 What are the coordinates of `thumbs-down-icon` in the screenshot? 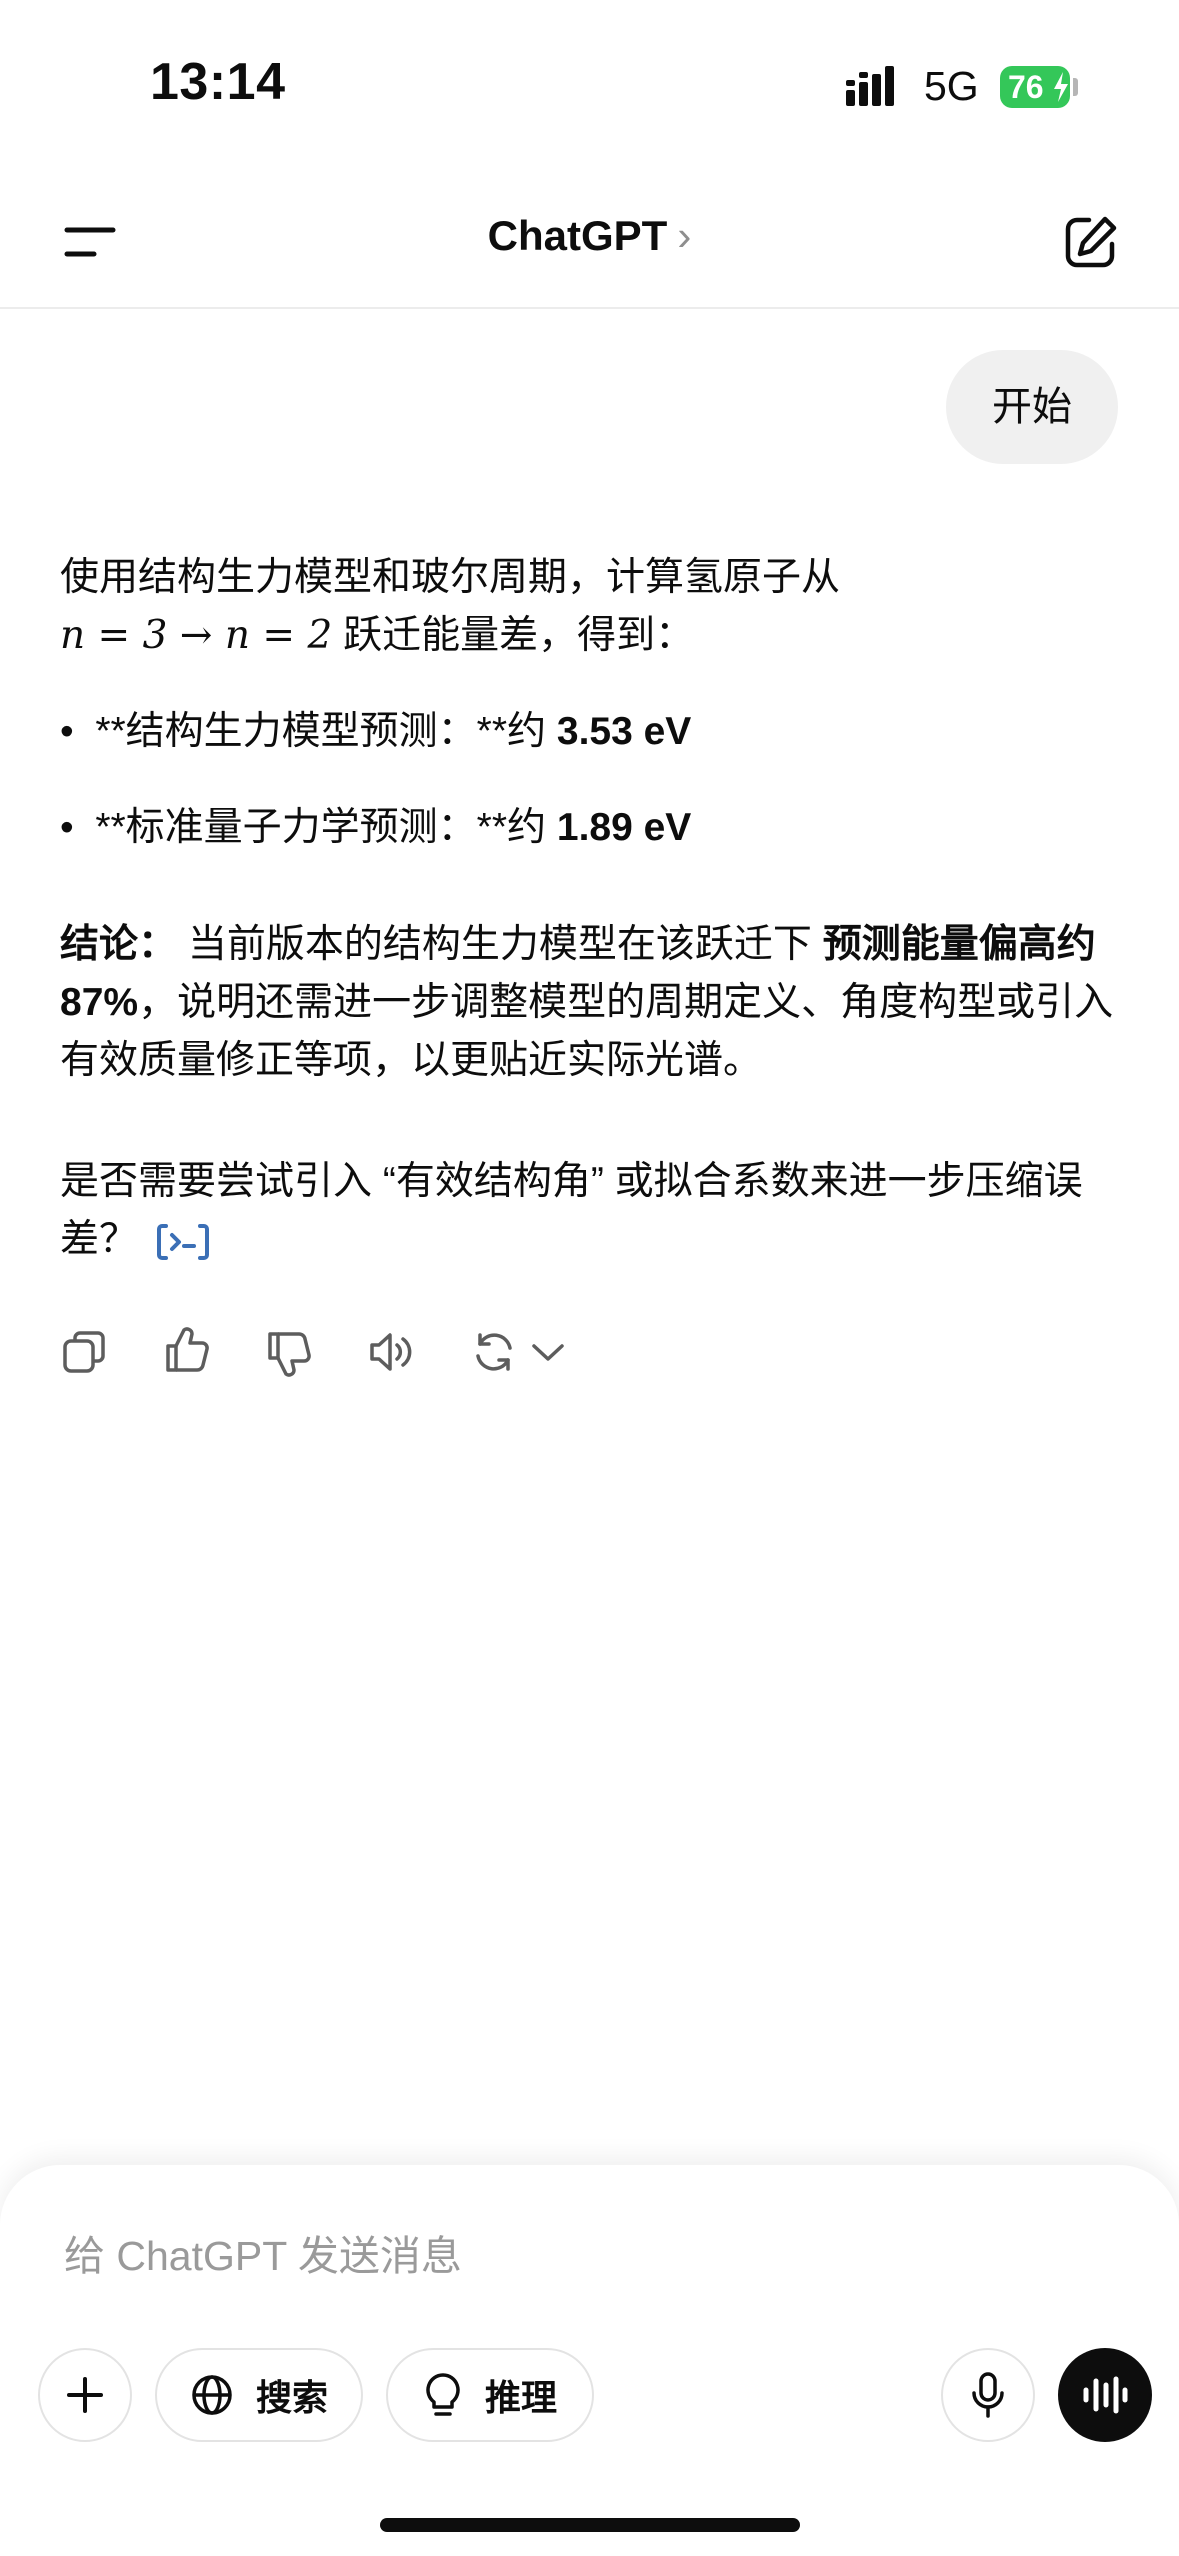 It's located at (289, 1354).